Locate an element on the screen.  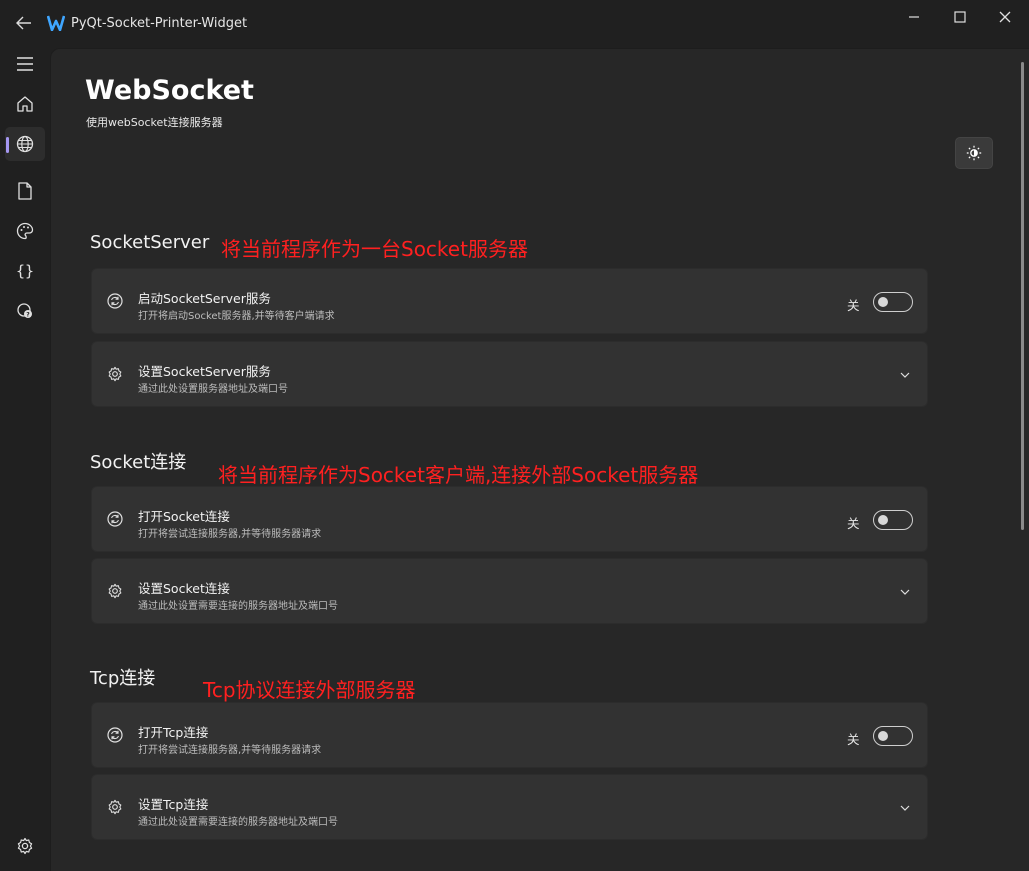
card-title: 打开Socket连接 is located at coordinates (184, 516).